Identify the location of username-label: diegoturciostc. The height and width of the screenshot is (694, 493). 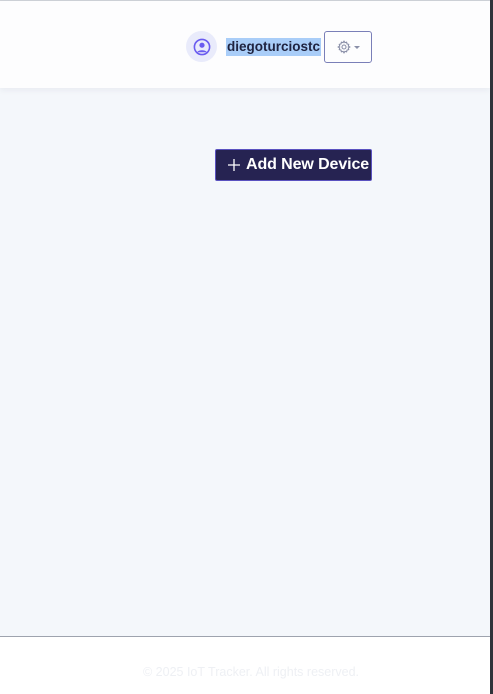
(274, 47).